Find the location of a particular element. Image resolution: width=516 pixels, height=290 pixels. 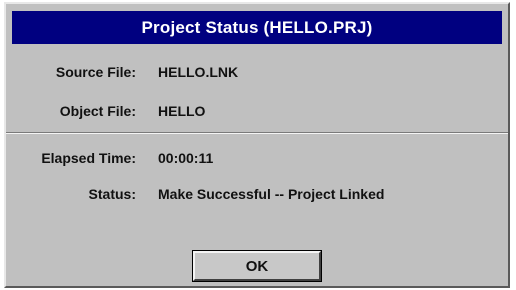

elapsed-time-row: Elapsed Time: 00:00:11 is located at coordinates (257, 159).